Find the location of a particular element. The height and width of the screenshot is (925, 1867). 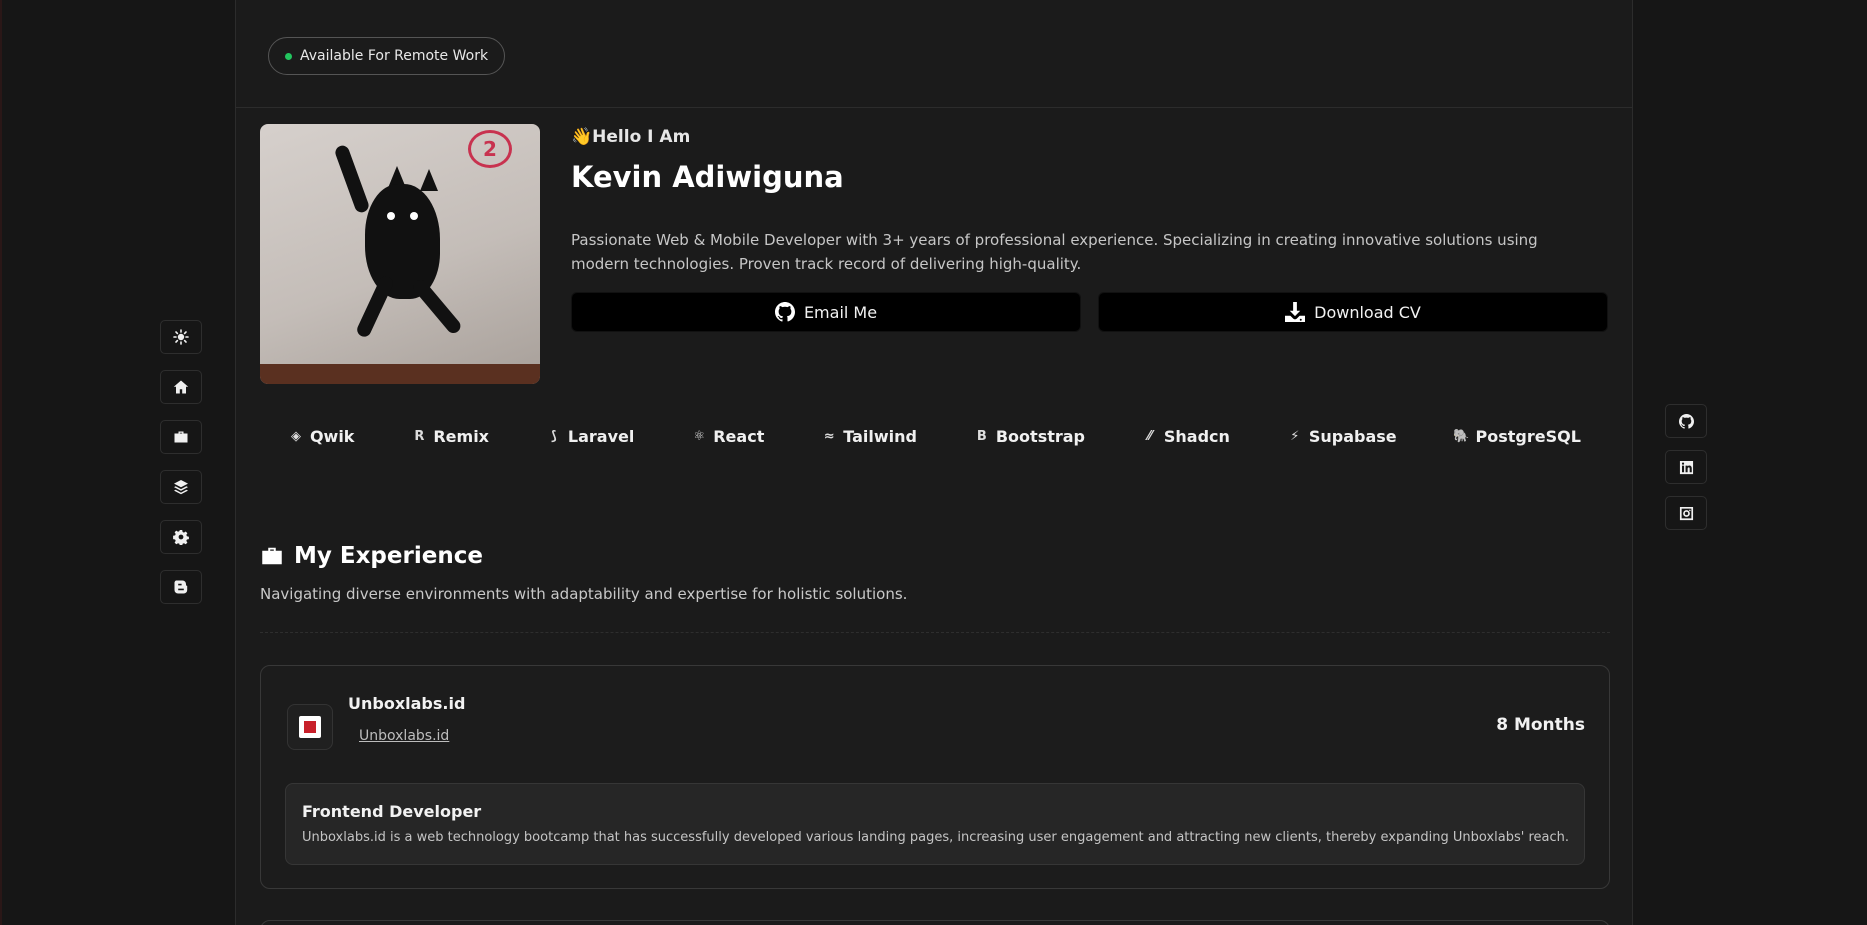

tech-item-shadcn: ⁄⁄ Shadcn is located at coordinates (1186, 436).